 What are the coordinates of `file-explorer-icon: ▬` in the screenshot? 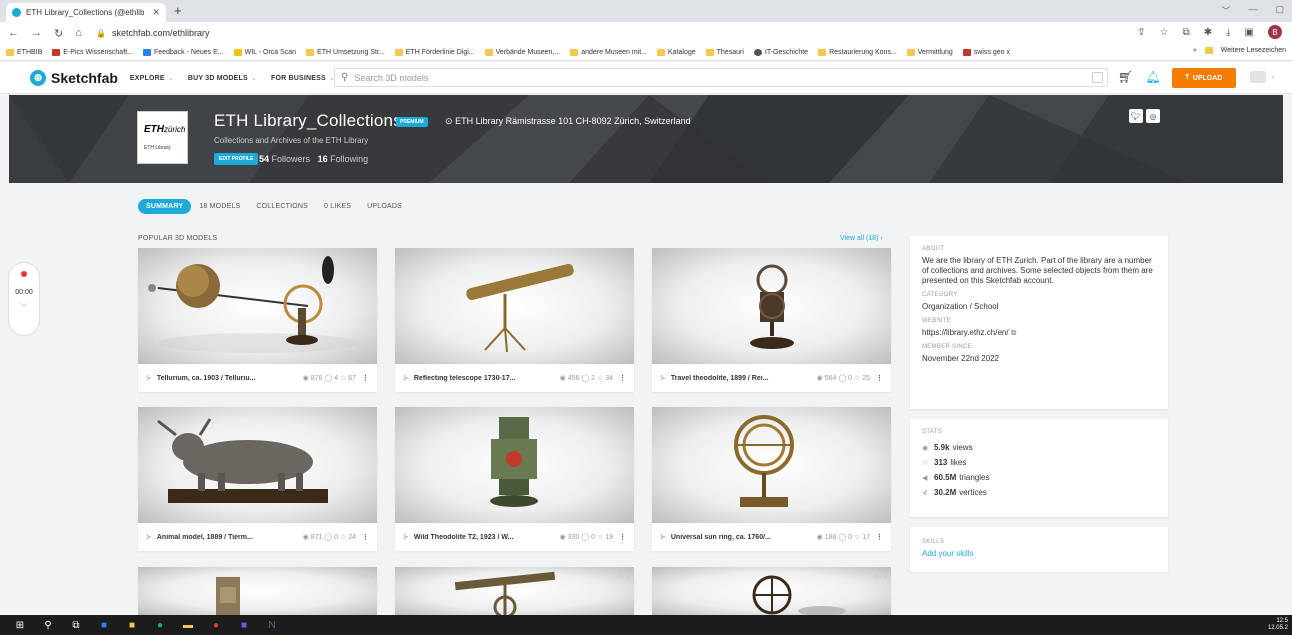 It's located at (188, 625).